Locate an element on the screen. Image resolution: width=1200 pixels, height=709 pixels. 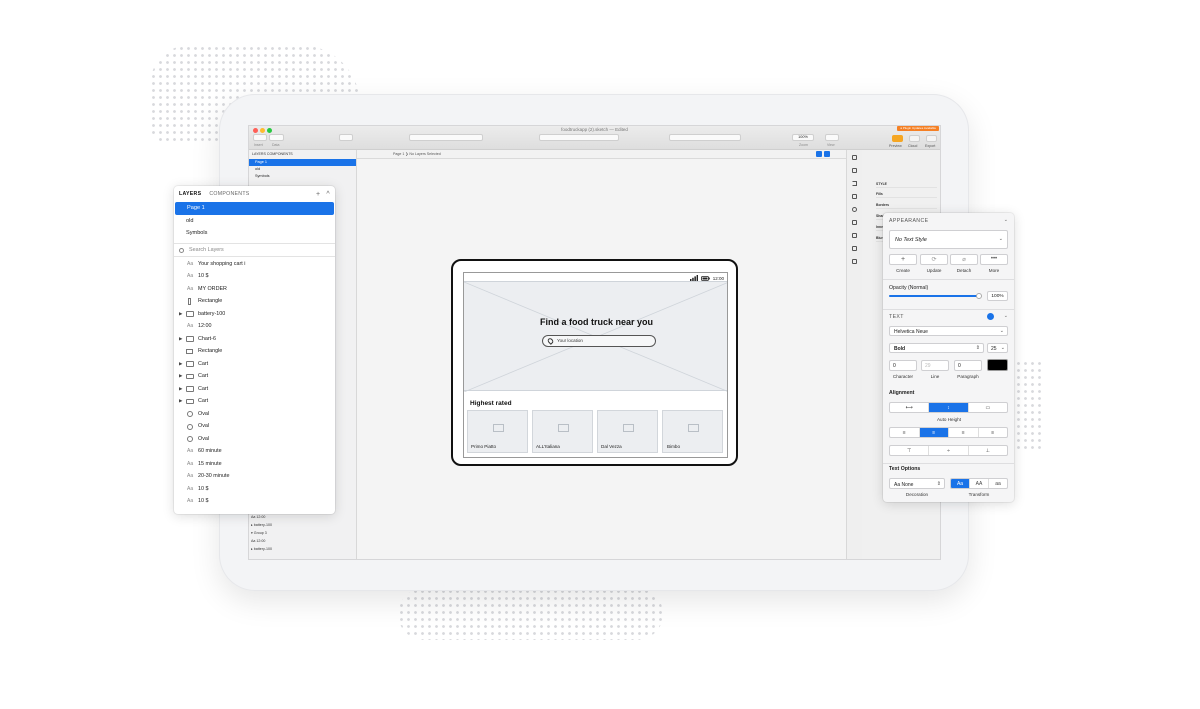
window-layers-tabs: LAYERS COMPONENTS is located at coordinates (302, 154).